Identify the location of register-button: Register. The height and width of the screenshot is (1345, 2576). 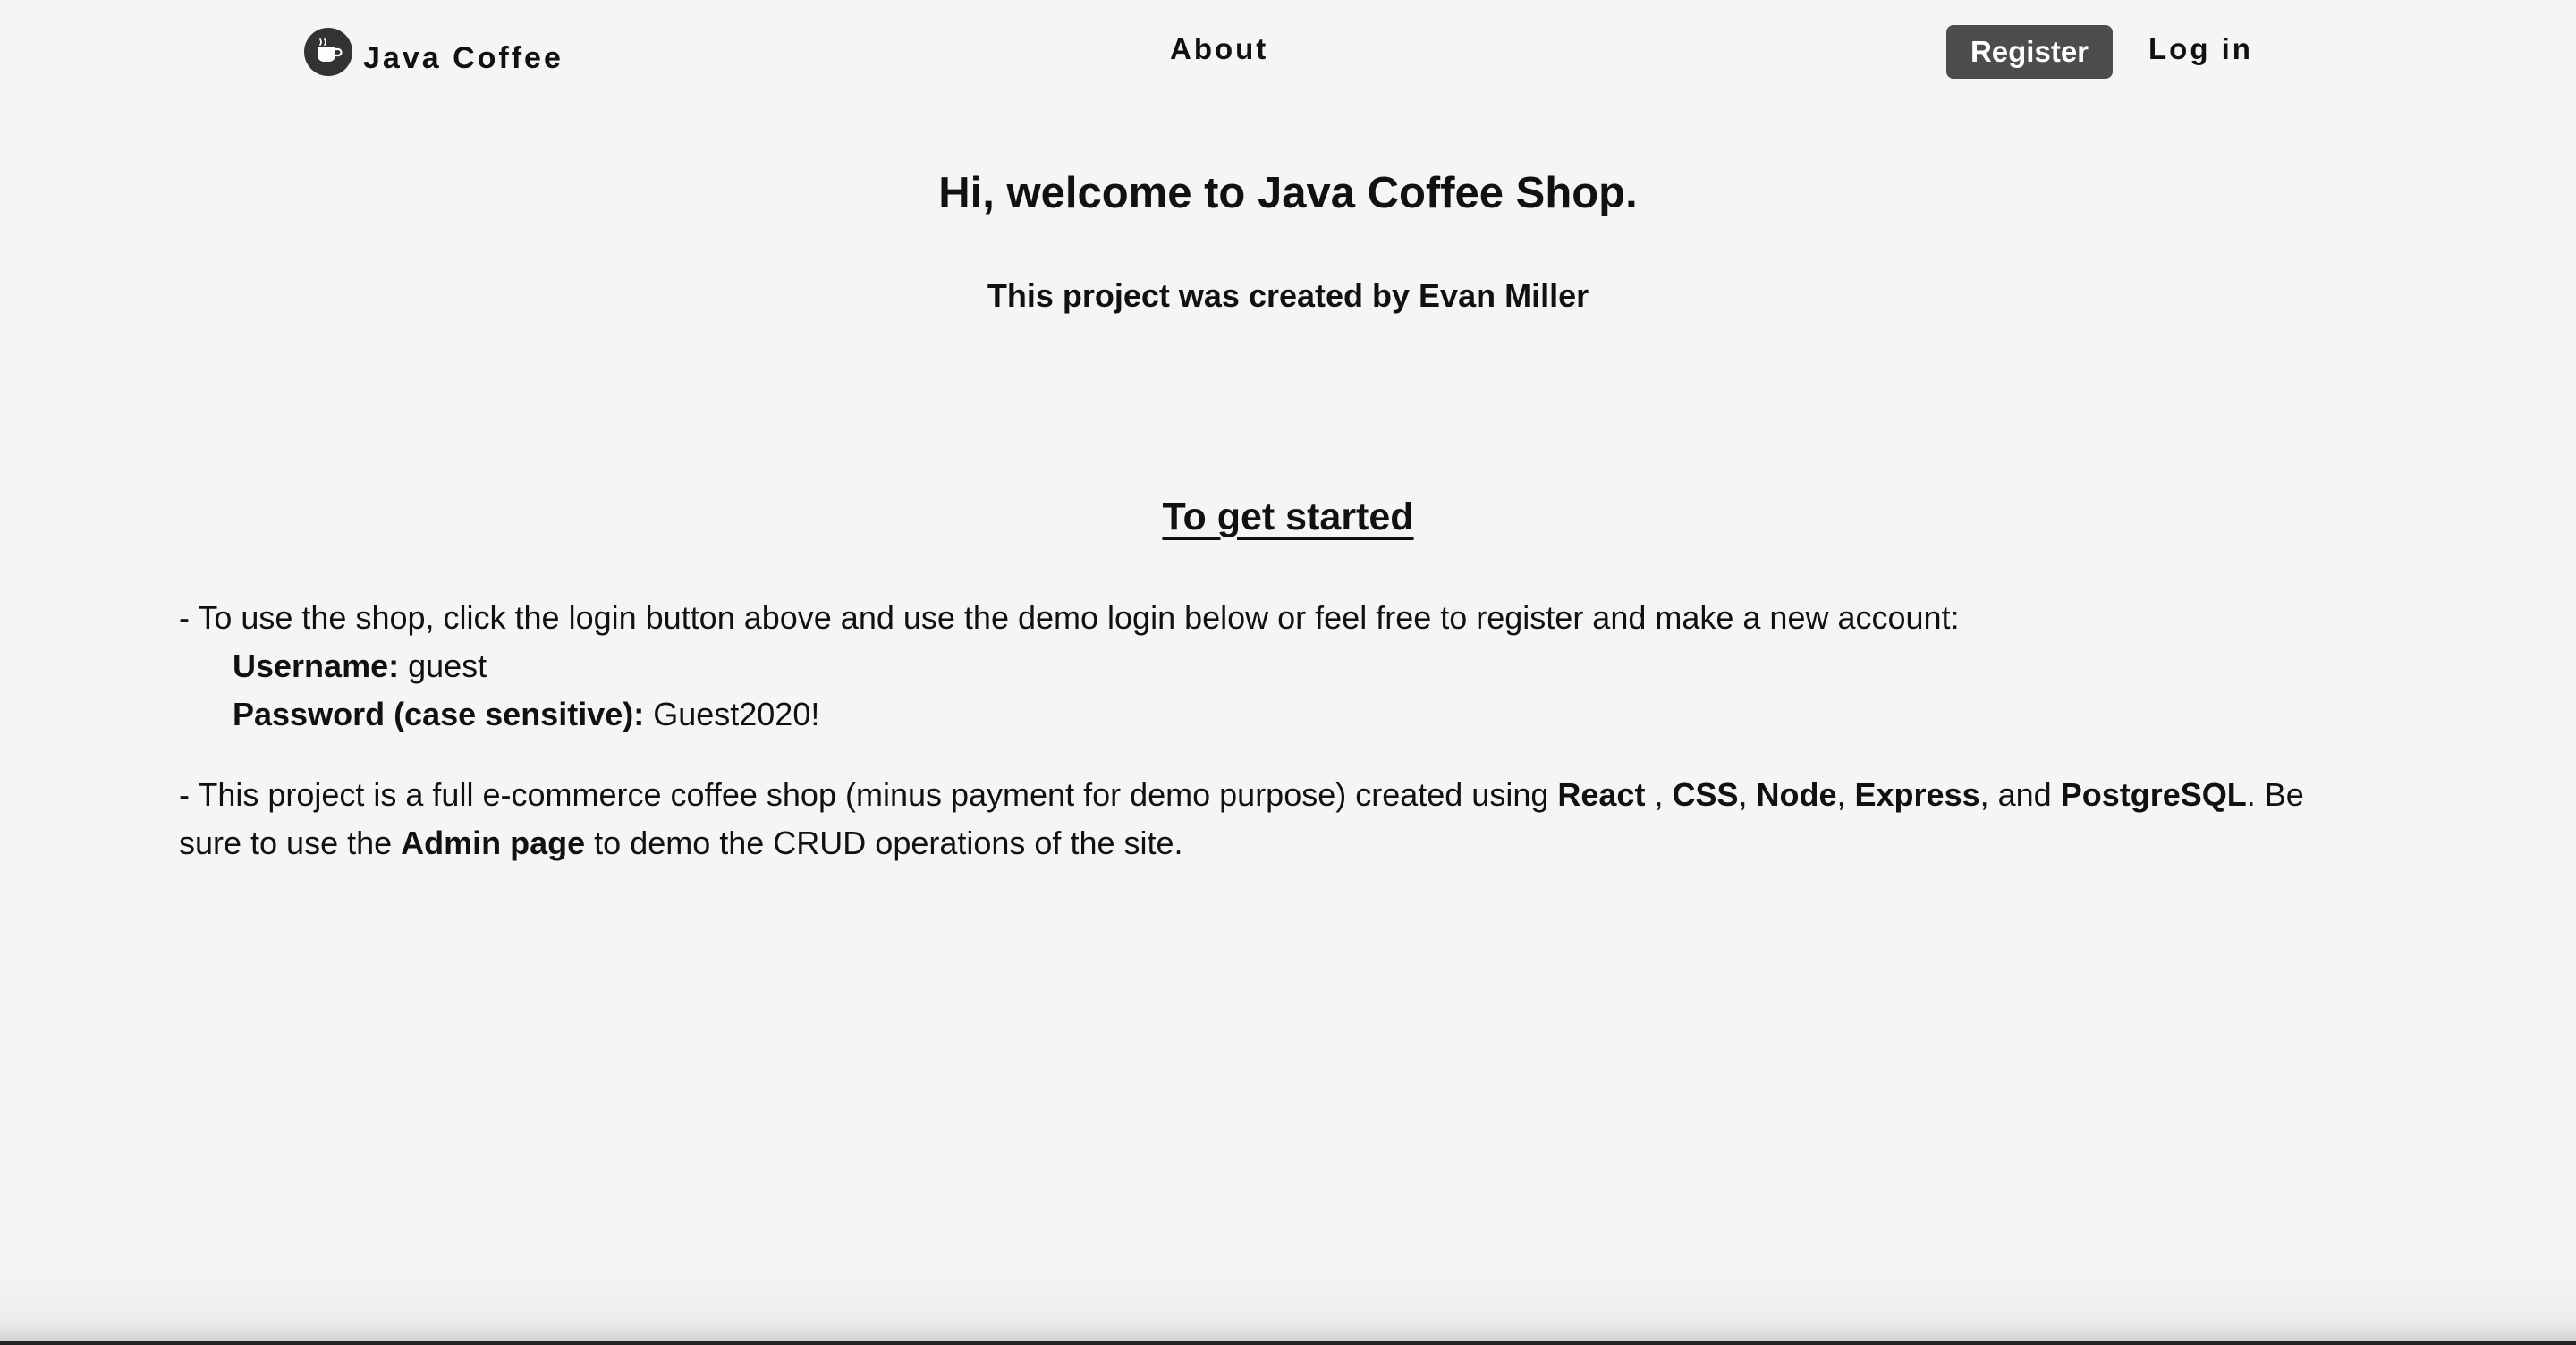
(2029, 52).